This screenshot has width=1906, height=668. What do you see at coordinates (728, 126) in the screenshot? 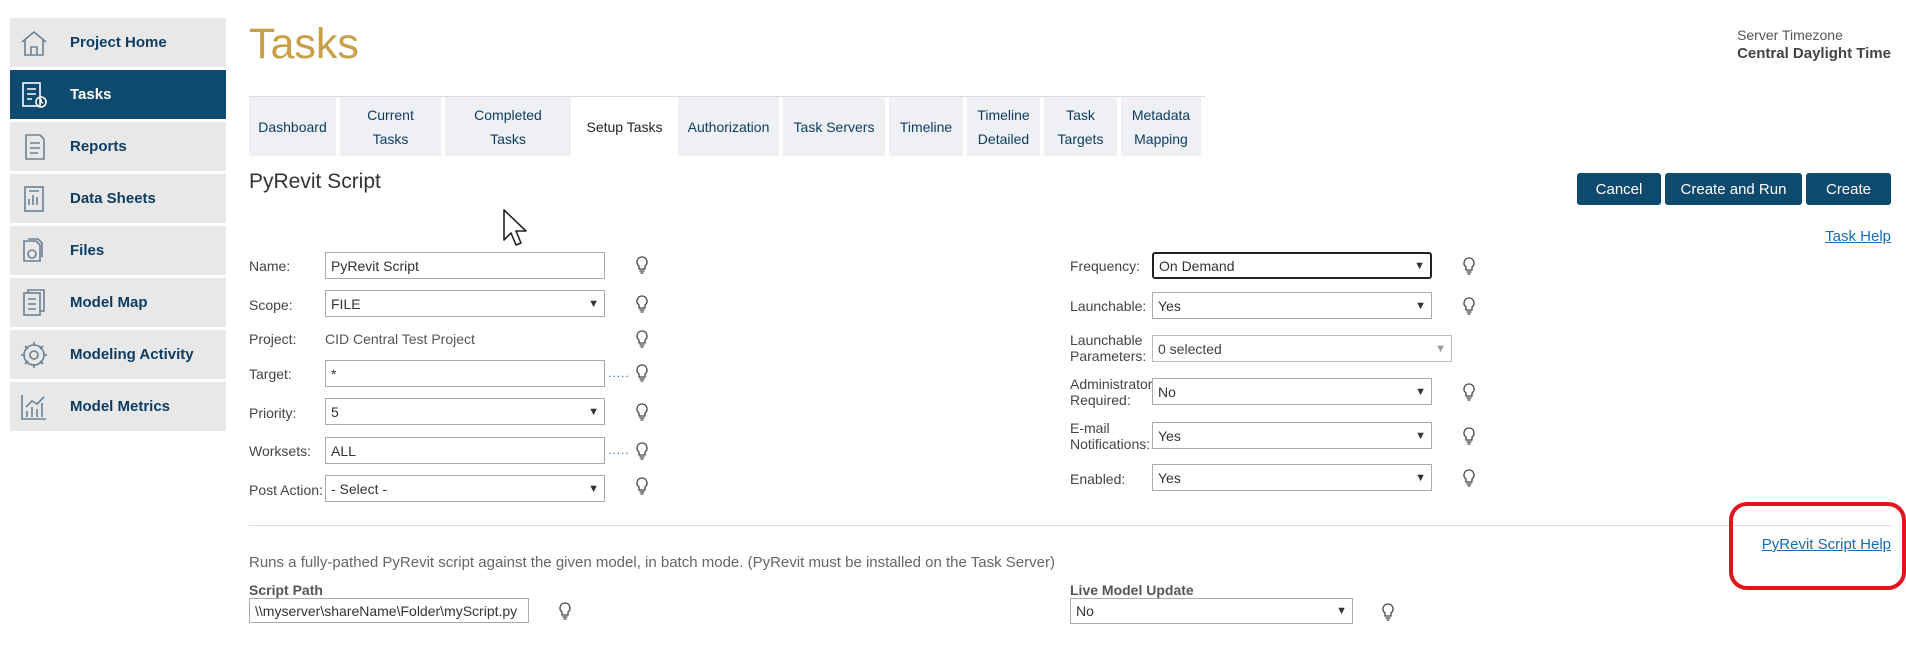
I see `tab-authorization: Authorization` at bounding box center [728, 126].